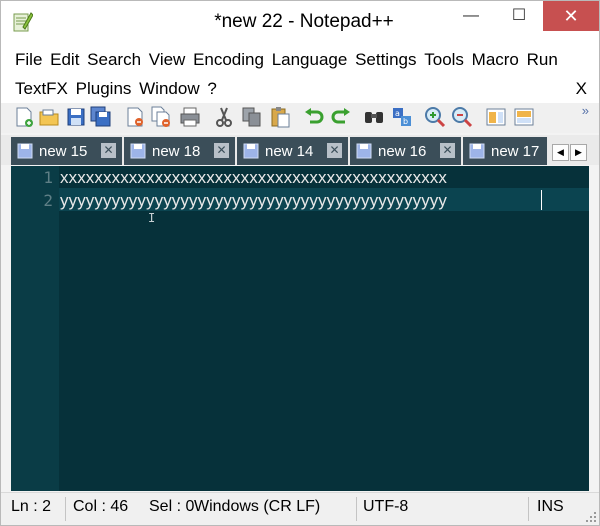  Describe the element at coordinates (167, 59) in the screenshot. I see `menu-view: View` at that location.